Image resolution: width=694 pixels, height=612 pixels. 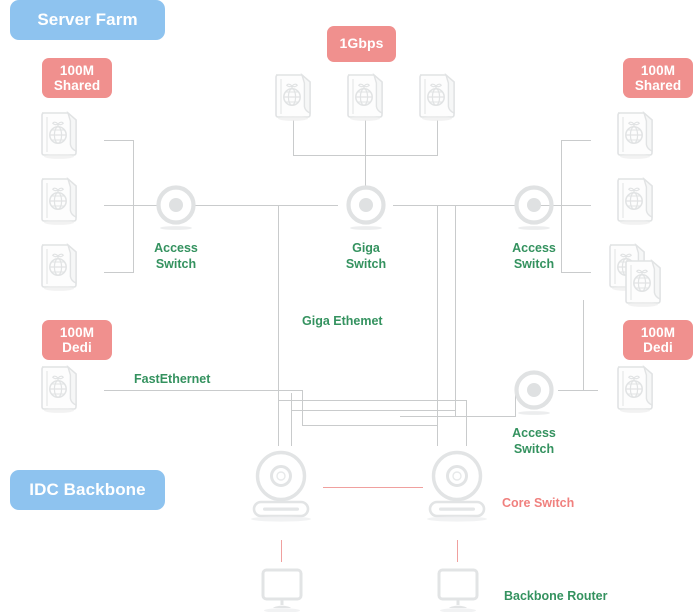 What do you see at coordinates (282, 551) in the screenshot?
I see `core-to-router-drop-left` at bounding box center [282, 551].